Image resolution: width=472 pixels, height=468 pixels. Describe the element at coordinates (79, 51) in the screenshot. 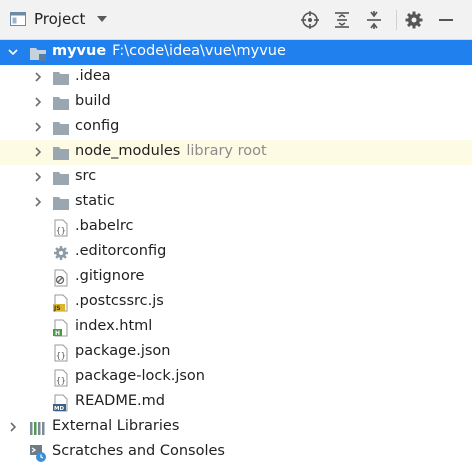

I see `root-name: myvue` at that location.